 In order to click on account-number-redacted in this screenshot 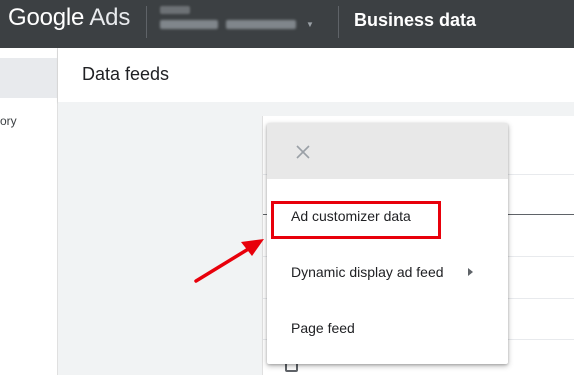, I will do `click(261, 24)`.